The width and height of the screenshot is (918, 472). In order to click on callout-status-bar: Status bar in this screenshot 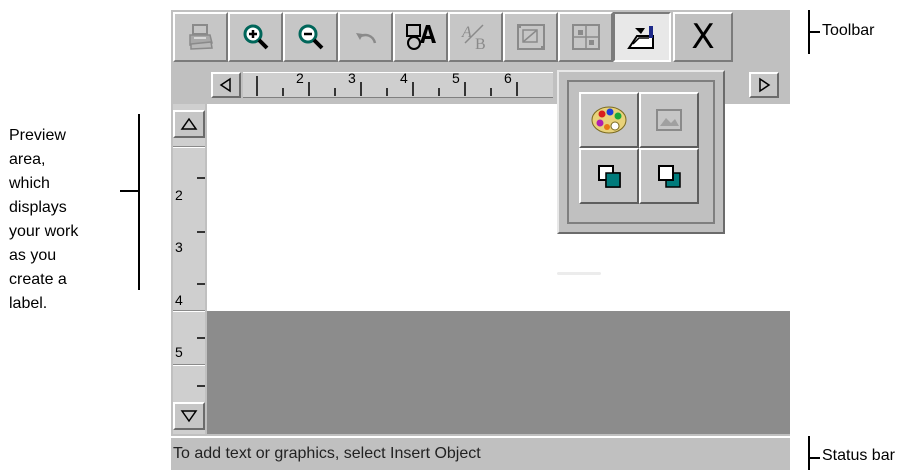, I will do `click(858, 455)`.